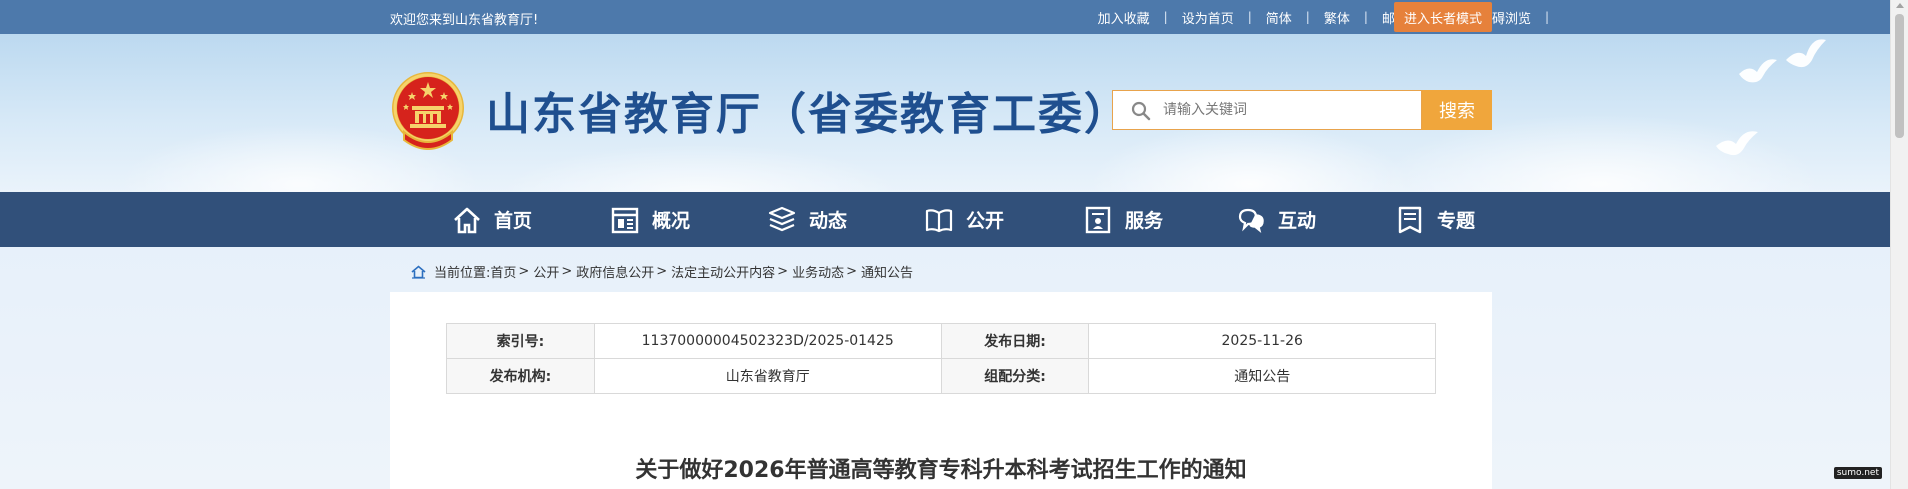  I want to click on search-button: 搜索, so click(1457, 110).